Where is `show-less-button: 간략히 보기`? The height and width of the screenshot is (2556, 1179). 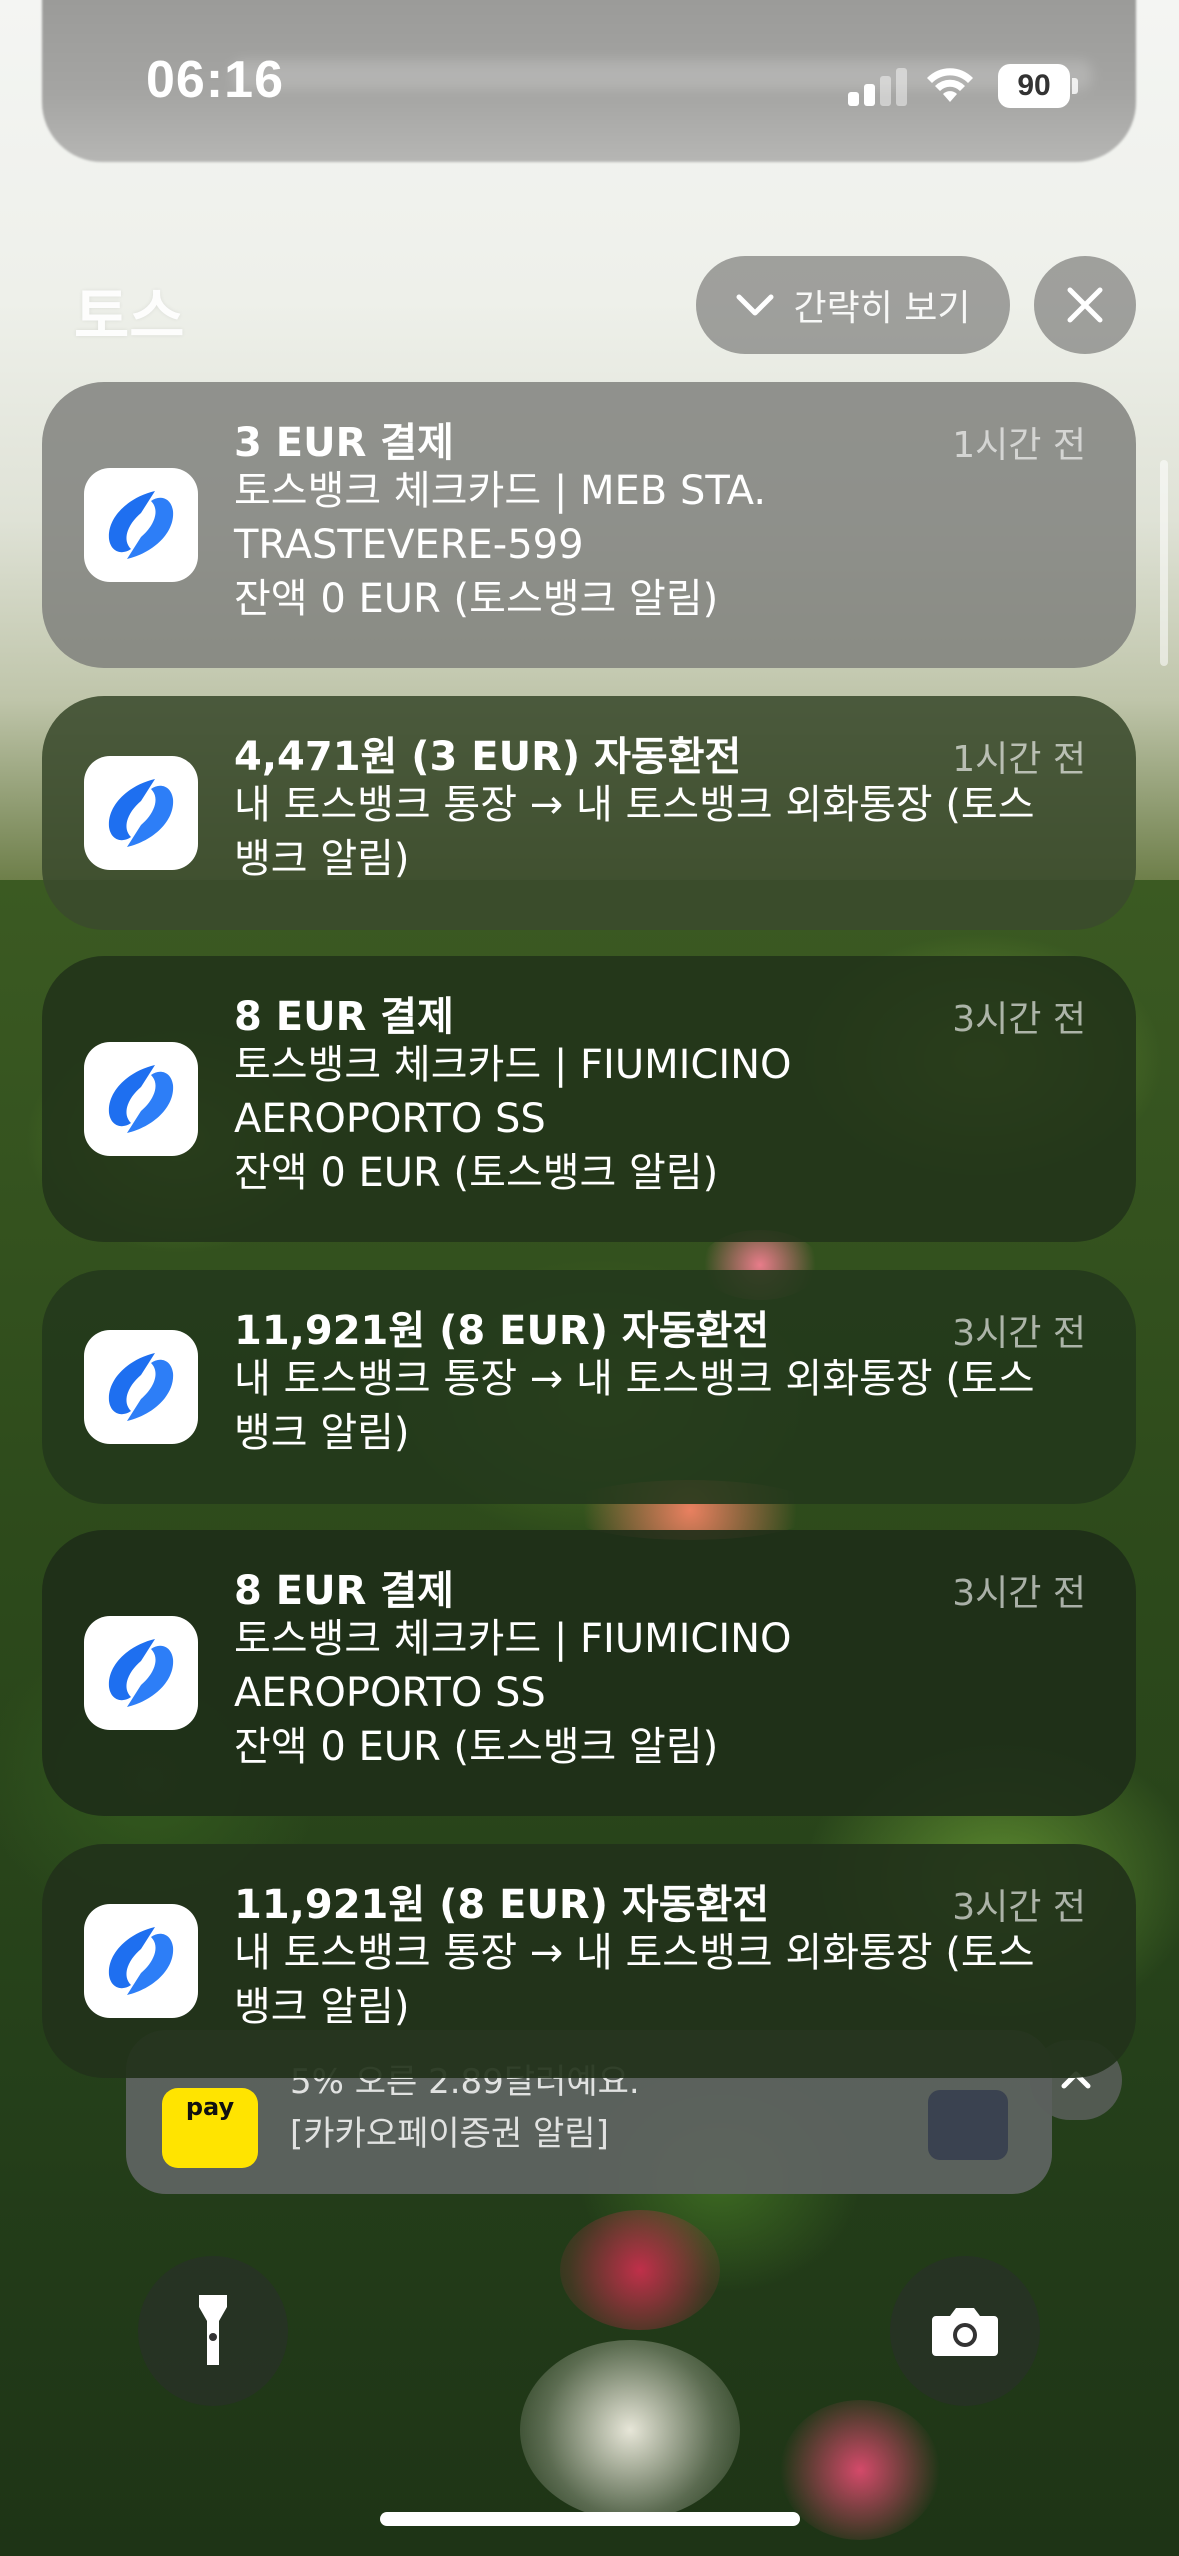
show-less-button: 간략히 보기 is located at coordinates (853, 305).